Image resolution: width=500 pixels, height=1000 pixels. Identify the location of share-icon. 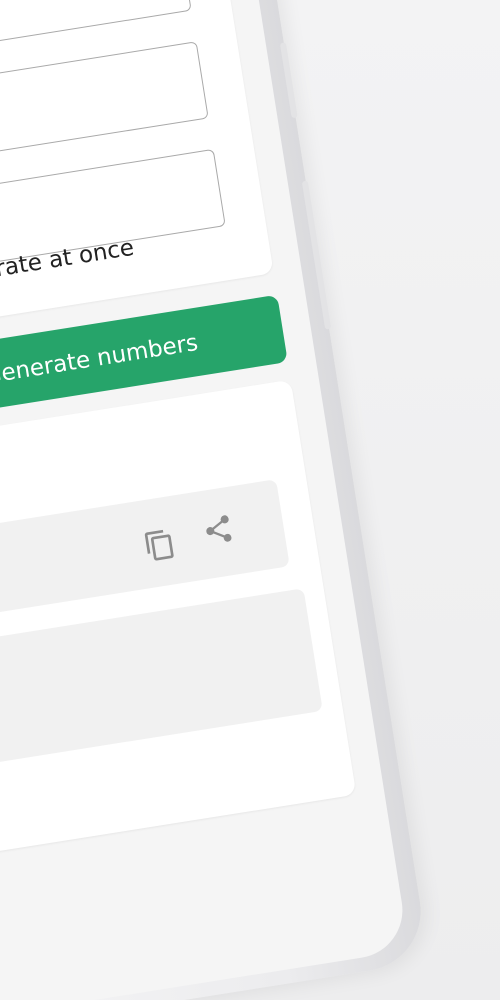
(219, 528).